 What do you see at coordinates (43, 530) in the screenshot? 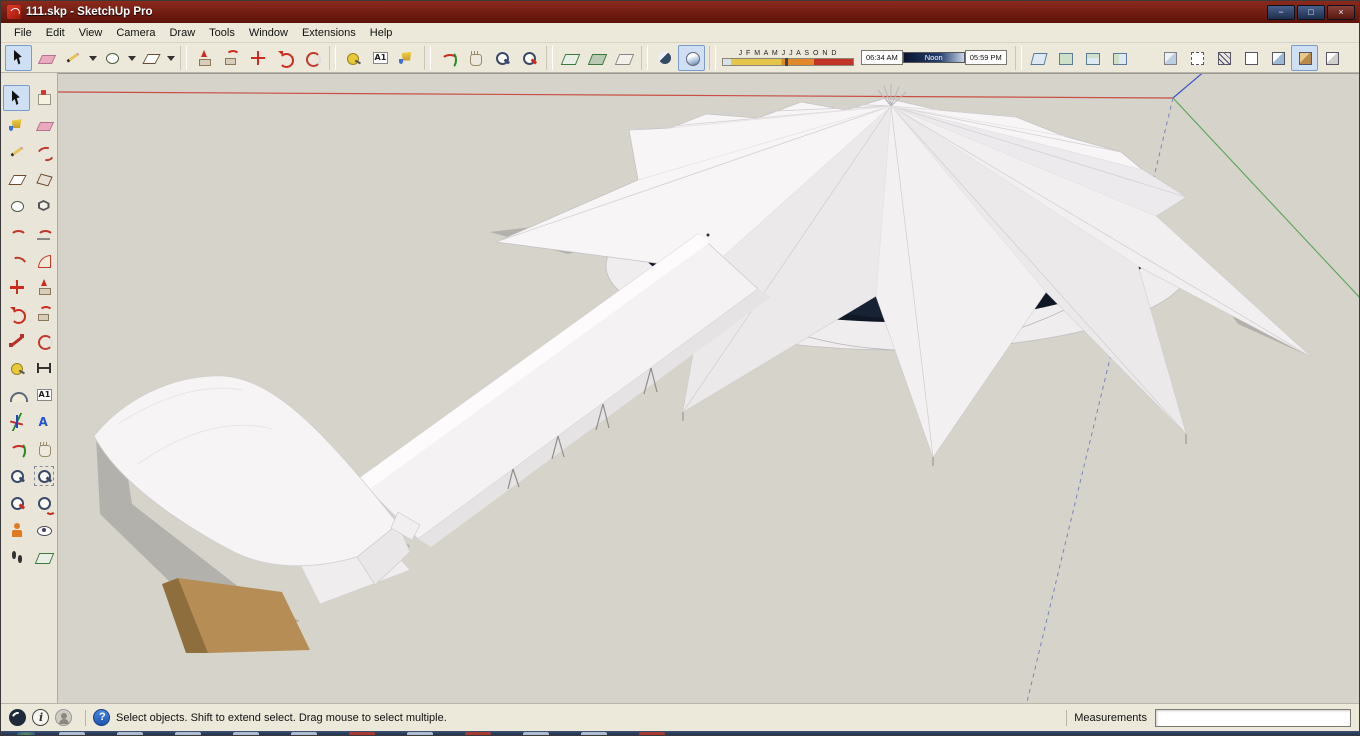
I see `look-around-button` at bounding box center [43, 530].